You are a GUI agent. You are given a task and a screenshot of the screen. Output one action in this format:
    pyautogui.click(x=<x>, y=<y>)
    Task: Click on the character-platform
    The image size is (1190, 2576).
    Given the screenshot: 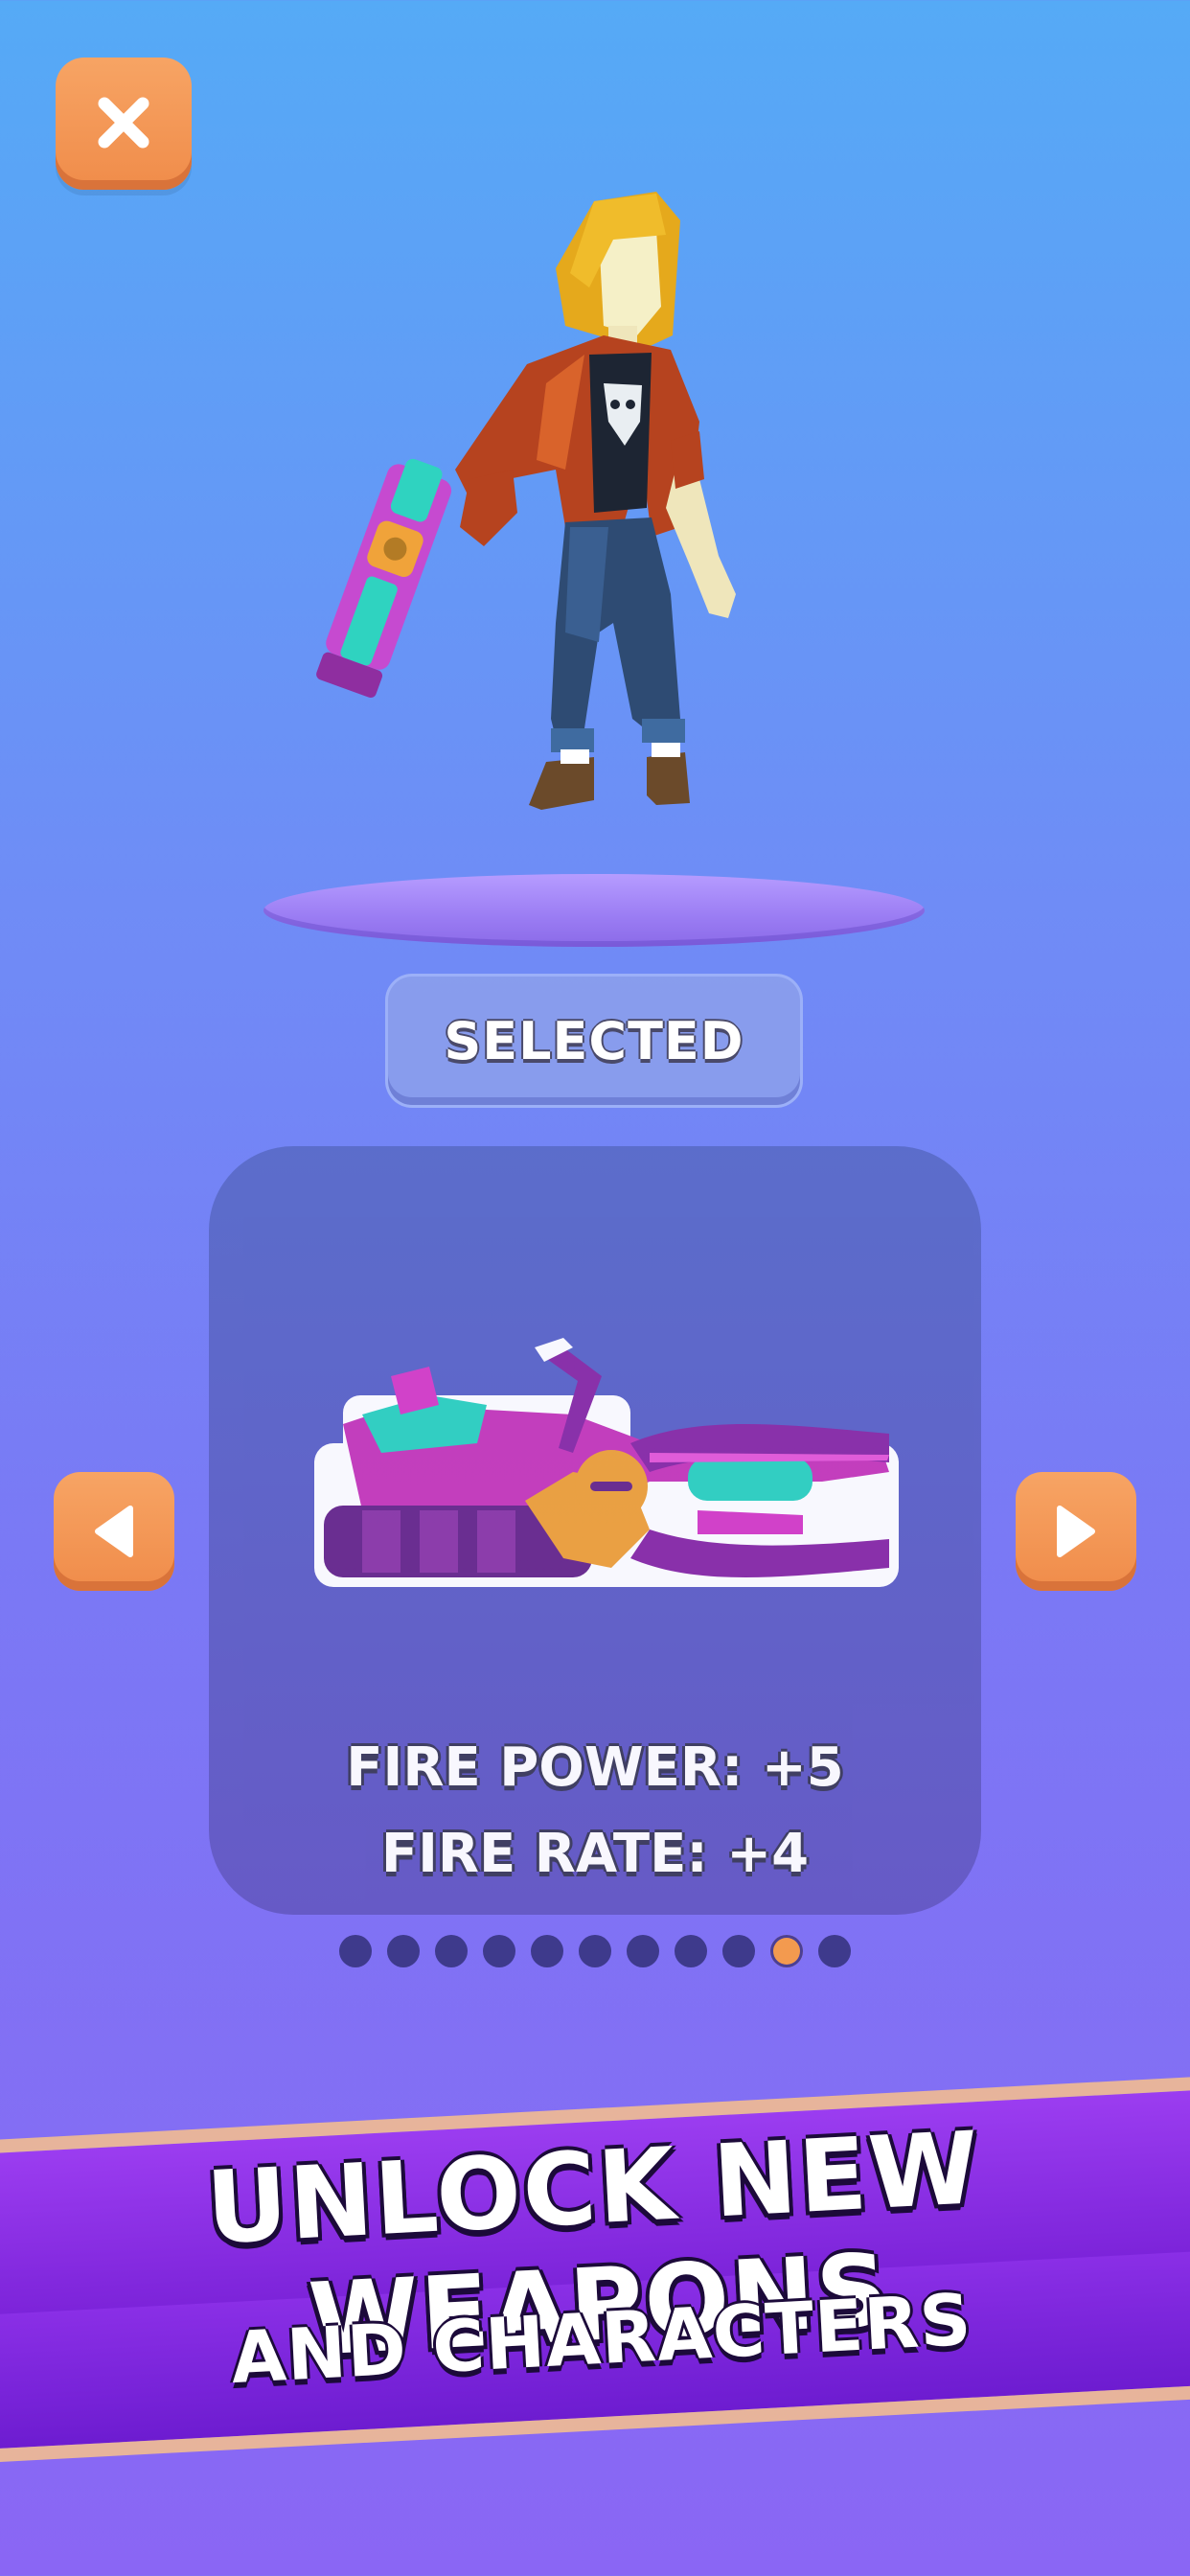 What is the action you would take?
    pyautogui.click(x=594, y=910)
    